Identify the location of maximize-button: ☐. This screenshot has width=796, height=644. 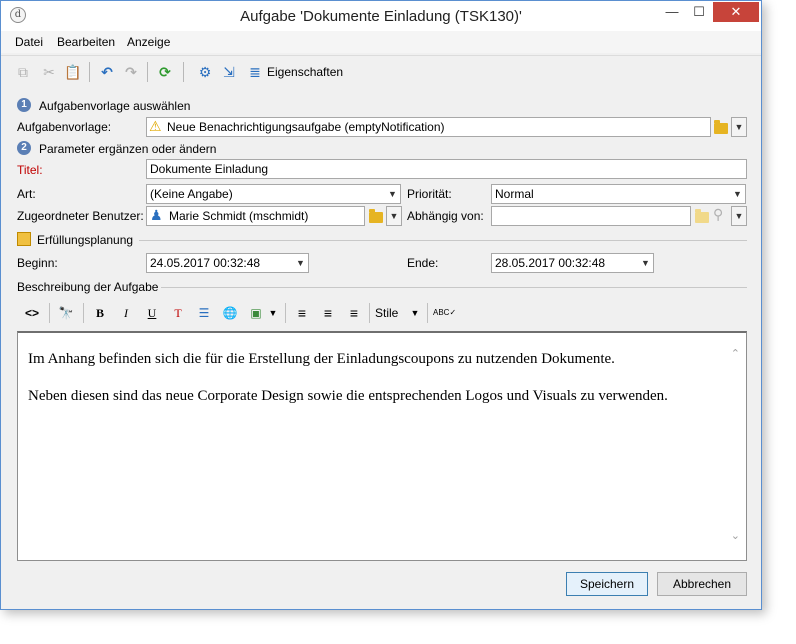
(699, 12).